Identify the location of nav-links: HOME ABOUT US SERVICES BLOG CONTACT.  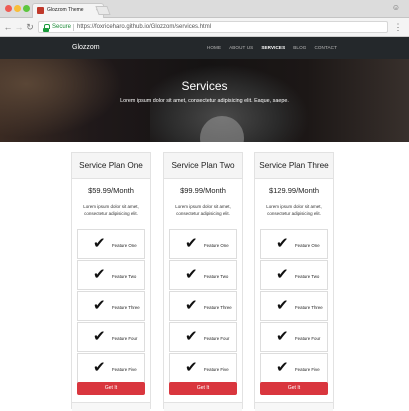
(272, 48).